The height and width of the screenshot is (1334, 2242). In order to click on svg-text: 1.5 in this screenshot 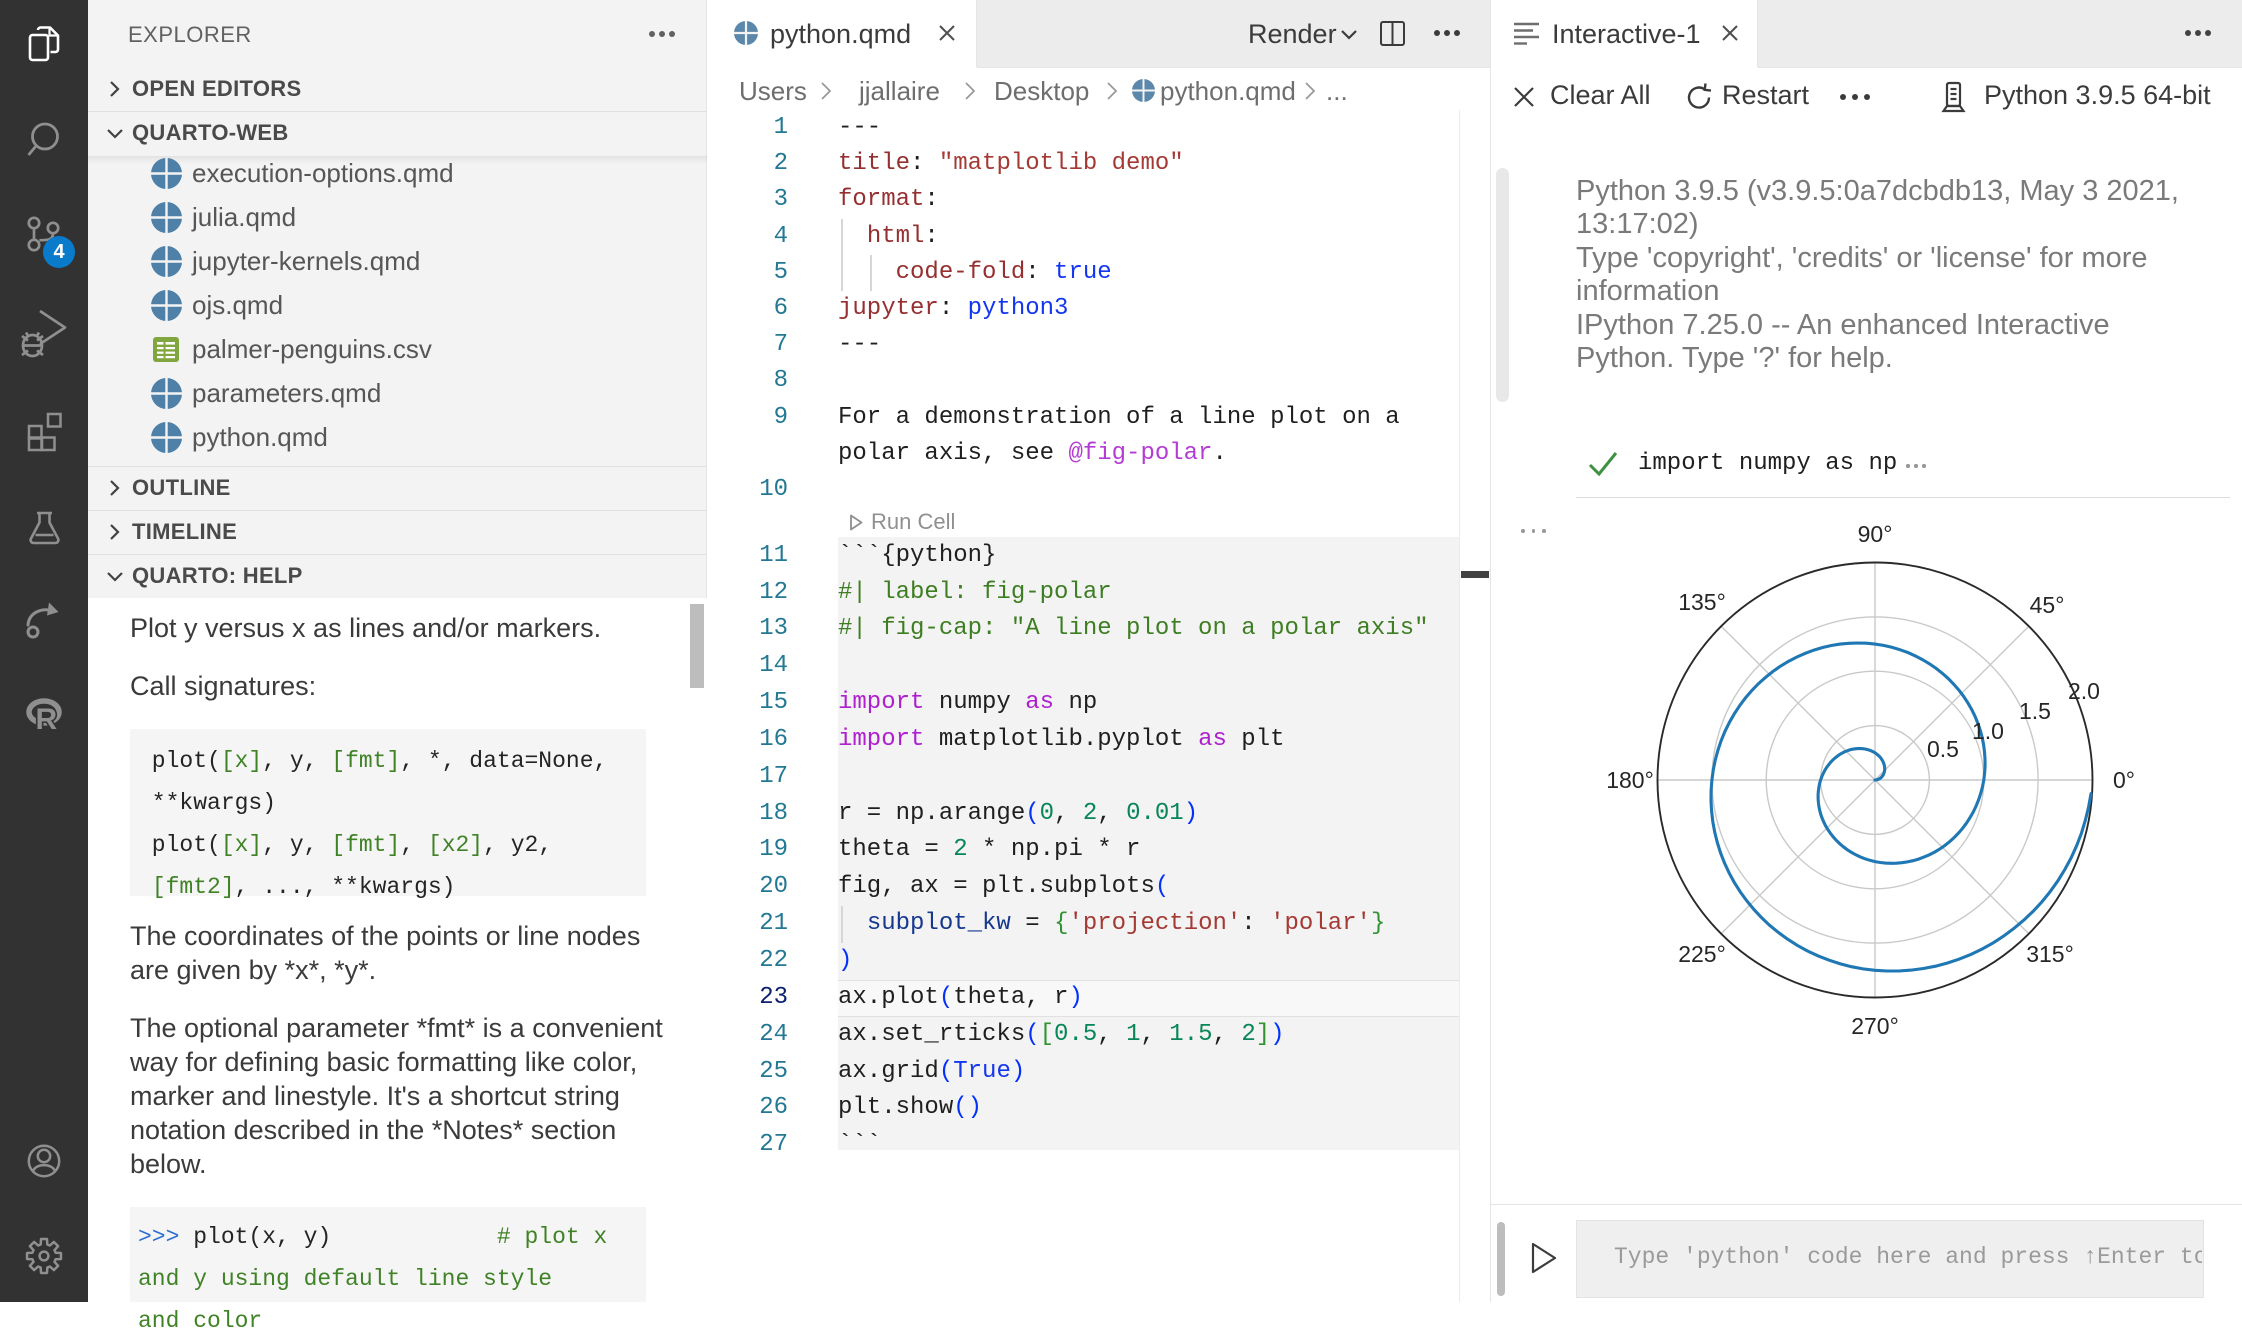, I will do `click(2035, 711)`.